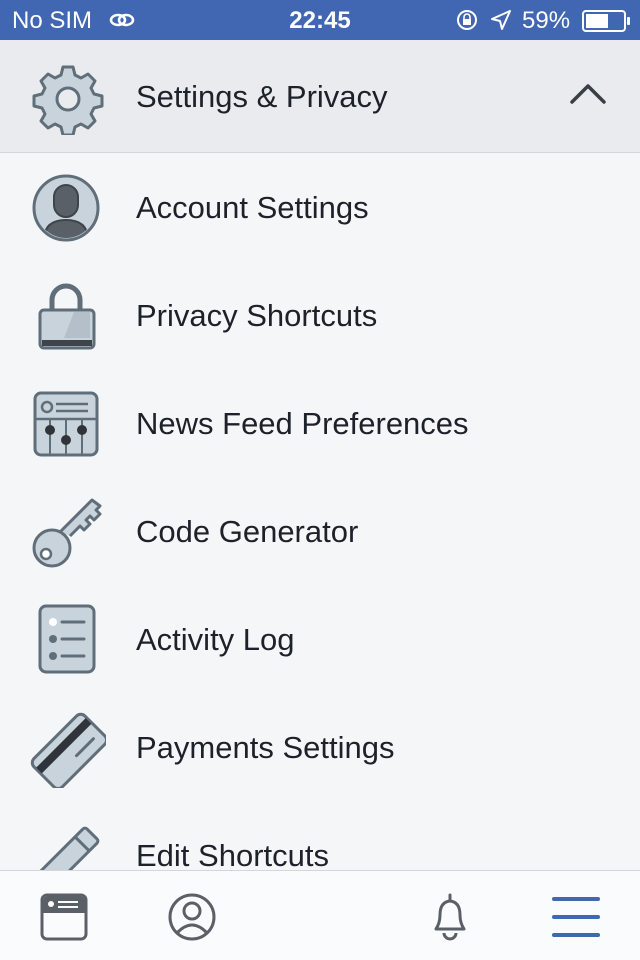  I want to click on menu-item-label: News Feed Preferences, so click(302, 423).